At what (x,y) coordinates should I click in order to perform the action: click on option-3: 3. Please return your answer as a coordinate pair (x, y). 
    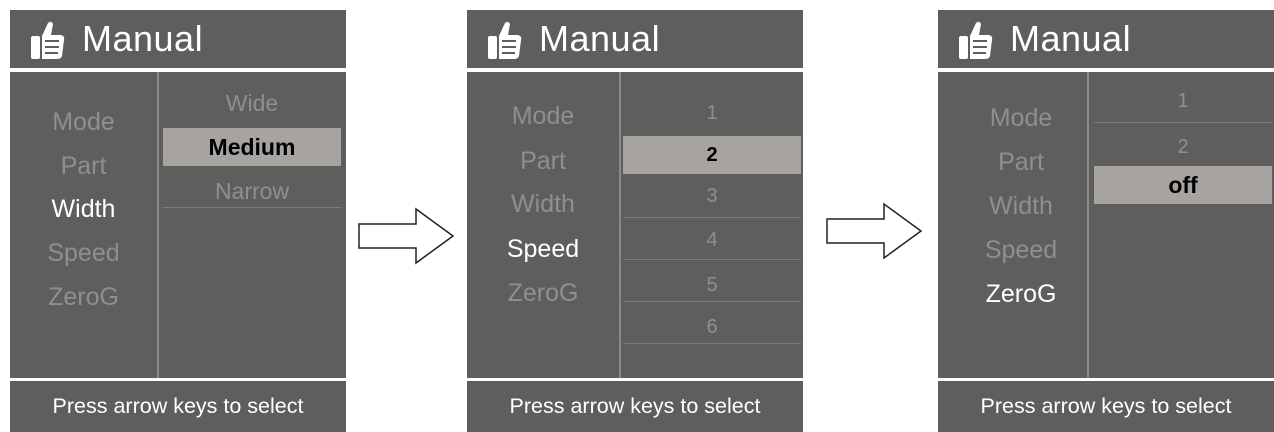
    Looking at the image, I should click on (712, 196).